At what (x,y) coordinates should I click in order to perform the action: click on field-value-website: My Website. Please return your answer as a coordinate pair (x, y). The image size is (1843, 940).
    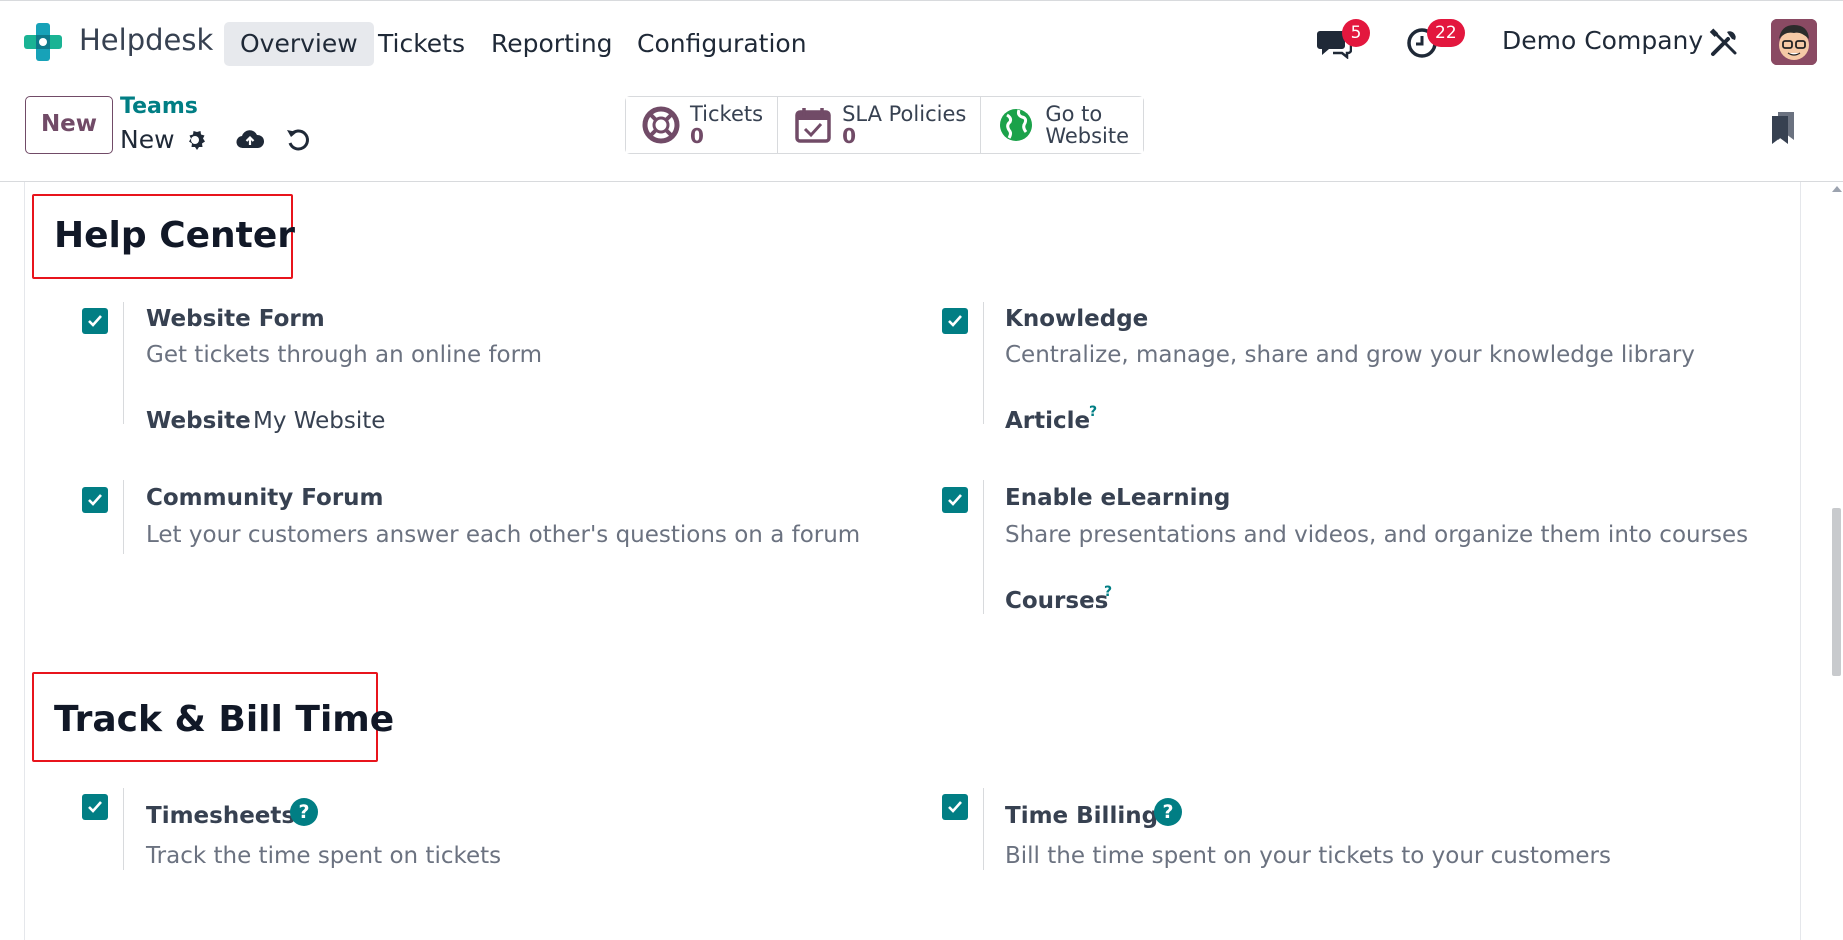
    Looking at the image, I should click on (319, 421).